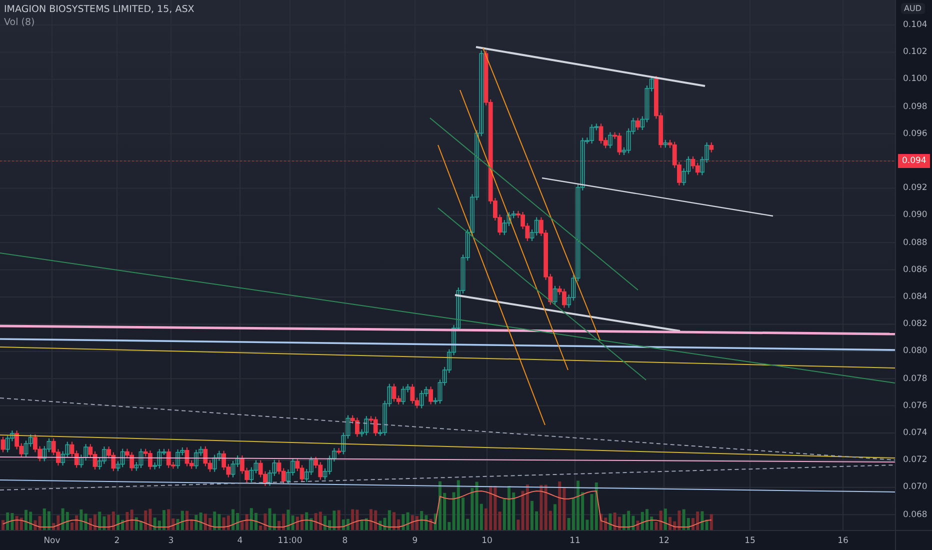  What do you see at coordinates (345, 541) in the screenshot?
I see `time-label: 8` at bounding box center [345, 541].